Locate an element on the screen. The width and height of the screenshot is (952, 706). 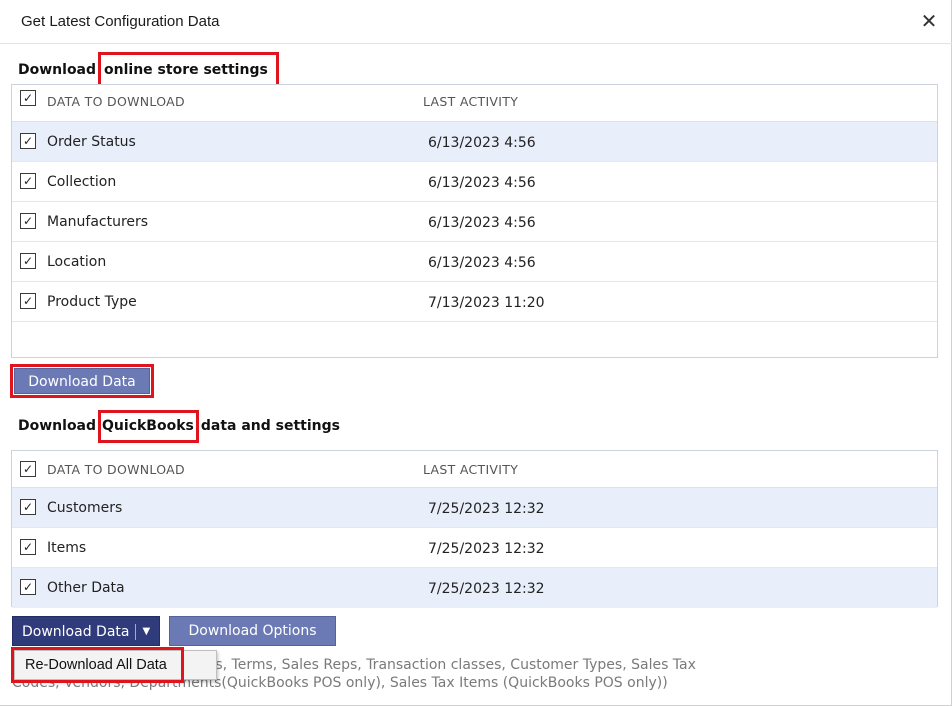
row-name: Items is located at coordinates (67, 548).